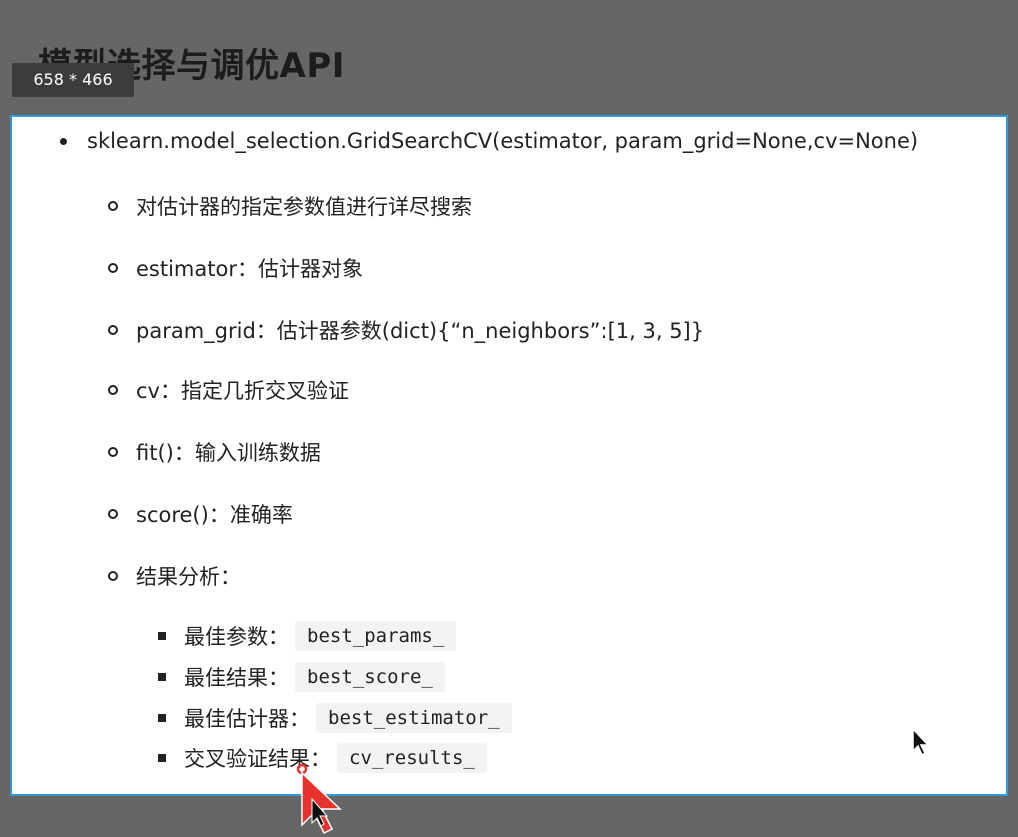 Image resolution: width=1018 pixels, height=837 pixels. Describe the element at coordinates (304, 207) in the screenshot. I see `sub-bullet-text: 对估计器的指定参数值进行详尽搜索` at that location.